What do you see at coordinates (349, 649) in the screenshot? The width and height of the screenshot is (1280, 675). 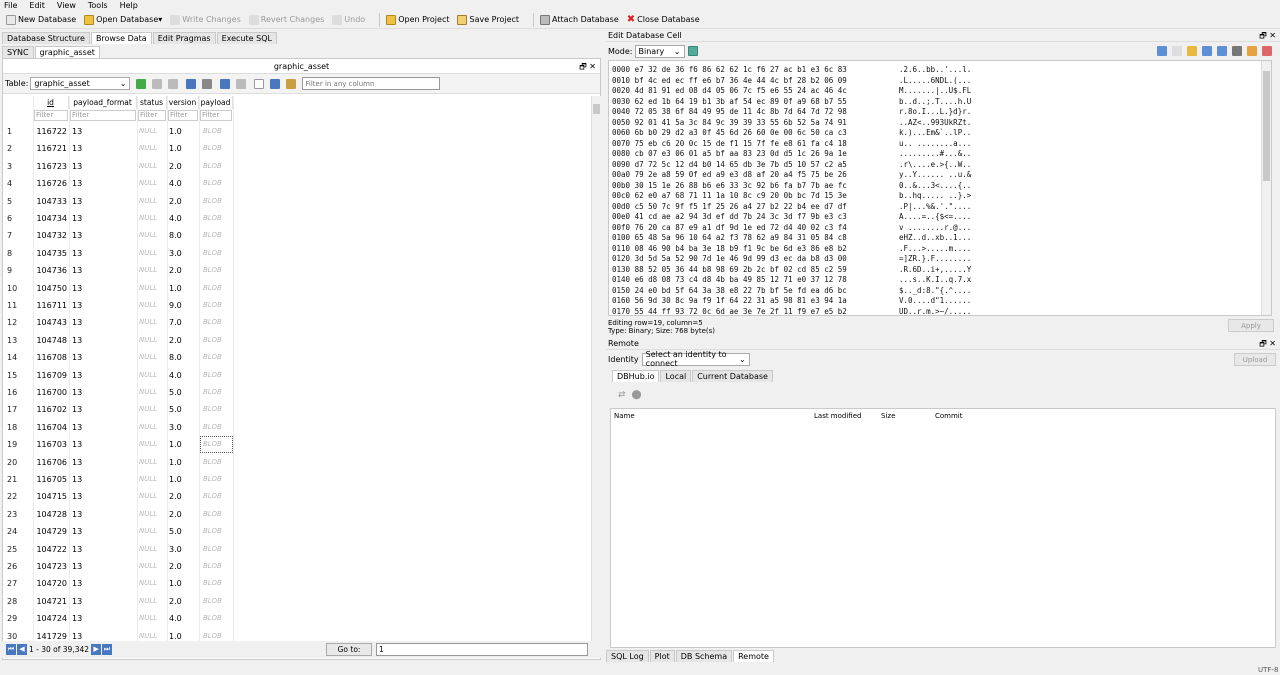 I see `goto-button: Go to:` at bounding box center [349, 649].